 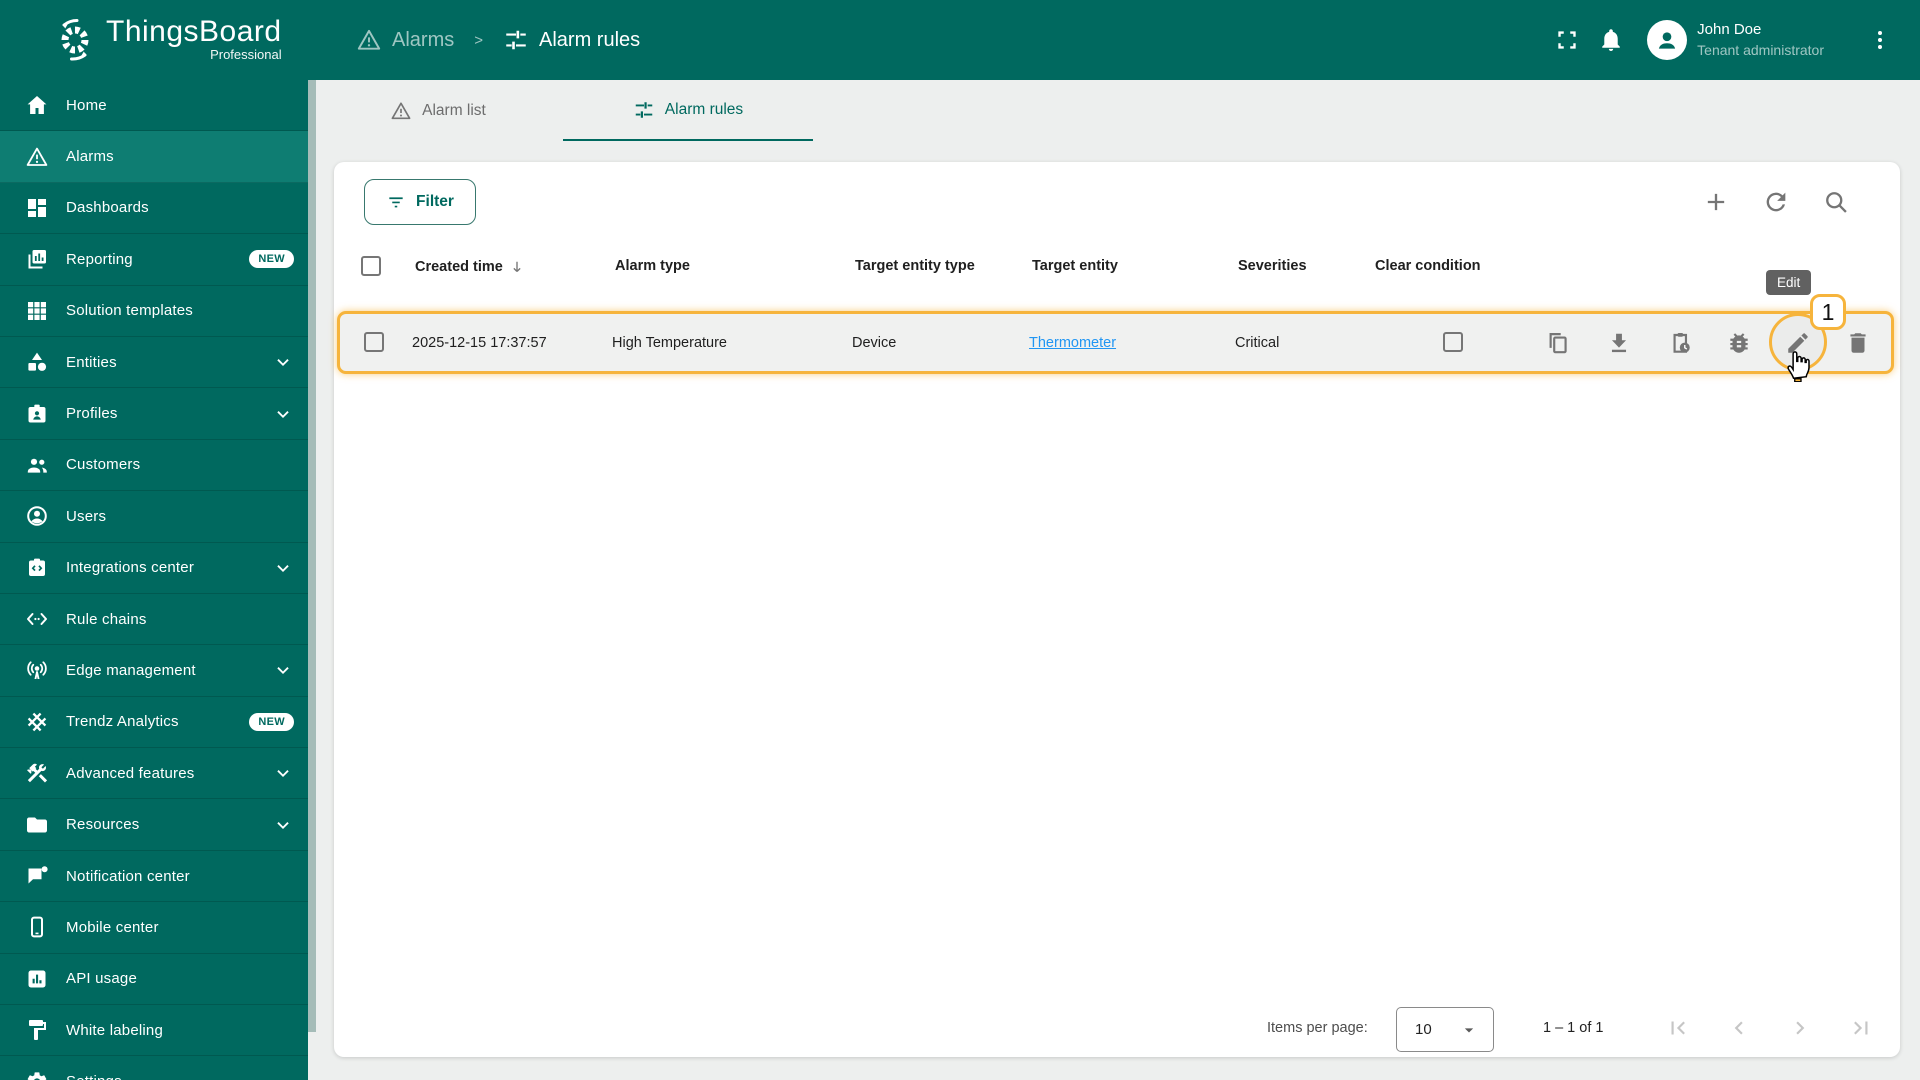 What do you see at coordinates (37, 311) in the screenshot?
I see `grid-icon` at bounding box center [37, 311].